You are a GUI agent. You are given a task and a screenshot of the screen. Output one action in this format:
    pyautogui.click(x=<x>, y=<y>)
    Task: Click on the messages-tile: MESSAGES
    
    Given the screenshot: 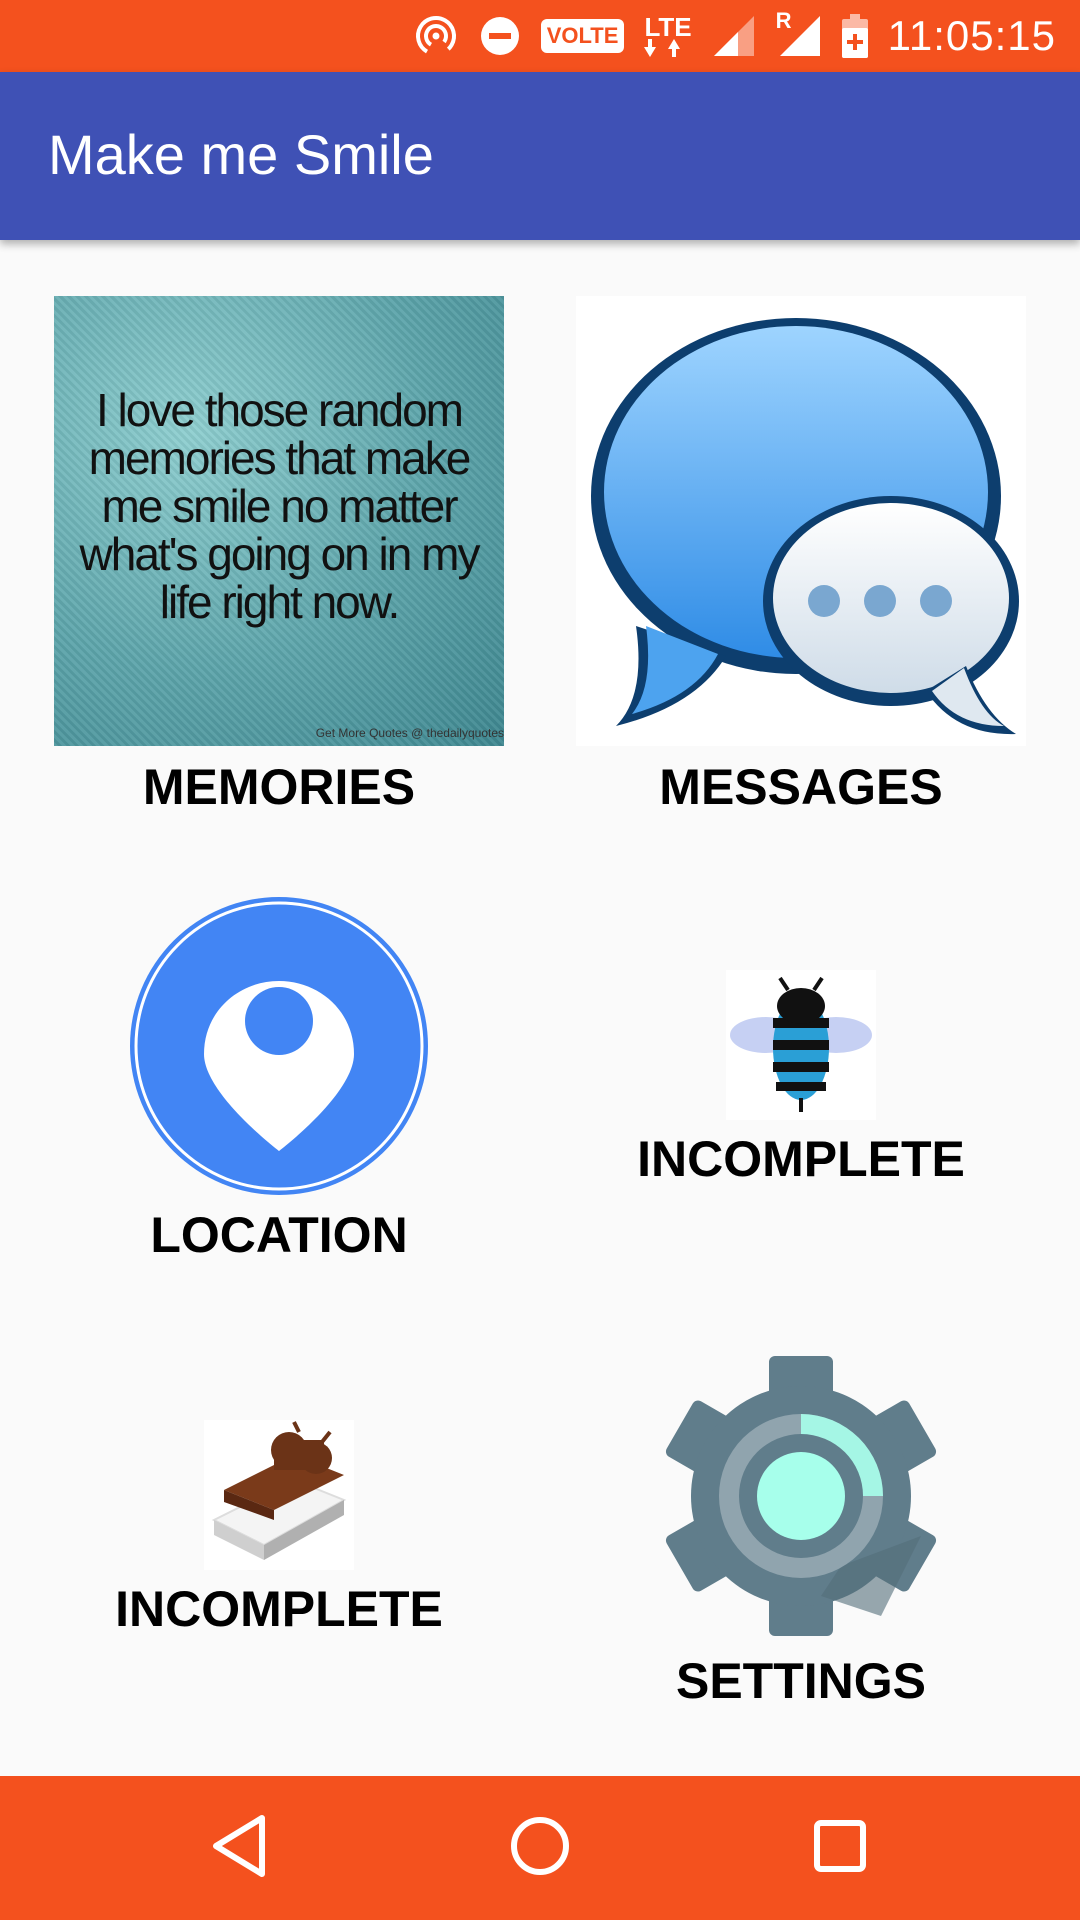 What is the action you would take?
    pyautogui.click(x=801, y=556)
    